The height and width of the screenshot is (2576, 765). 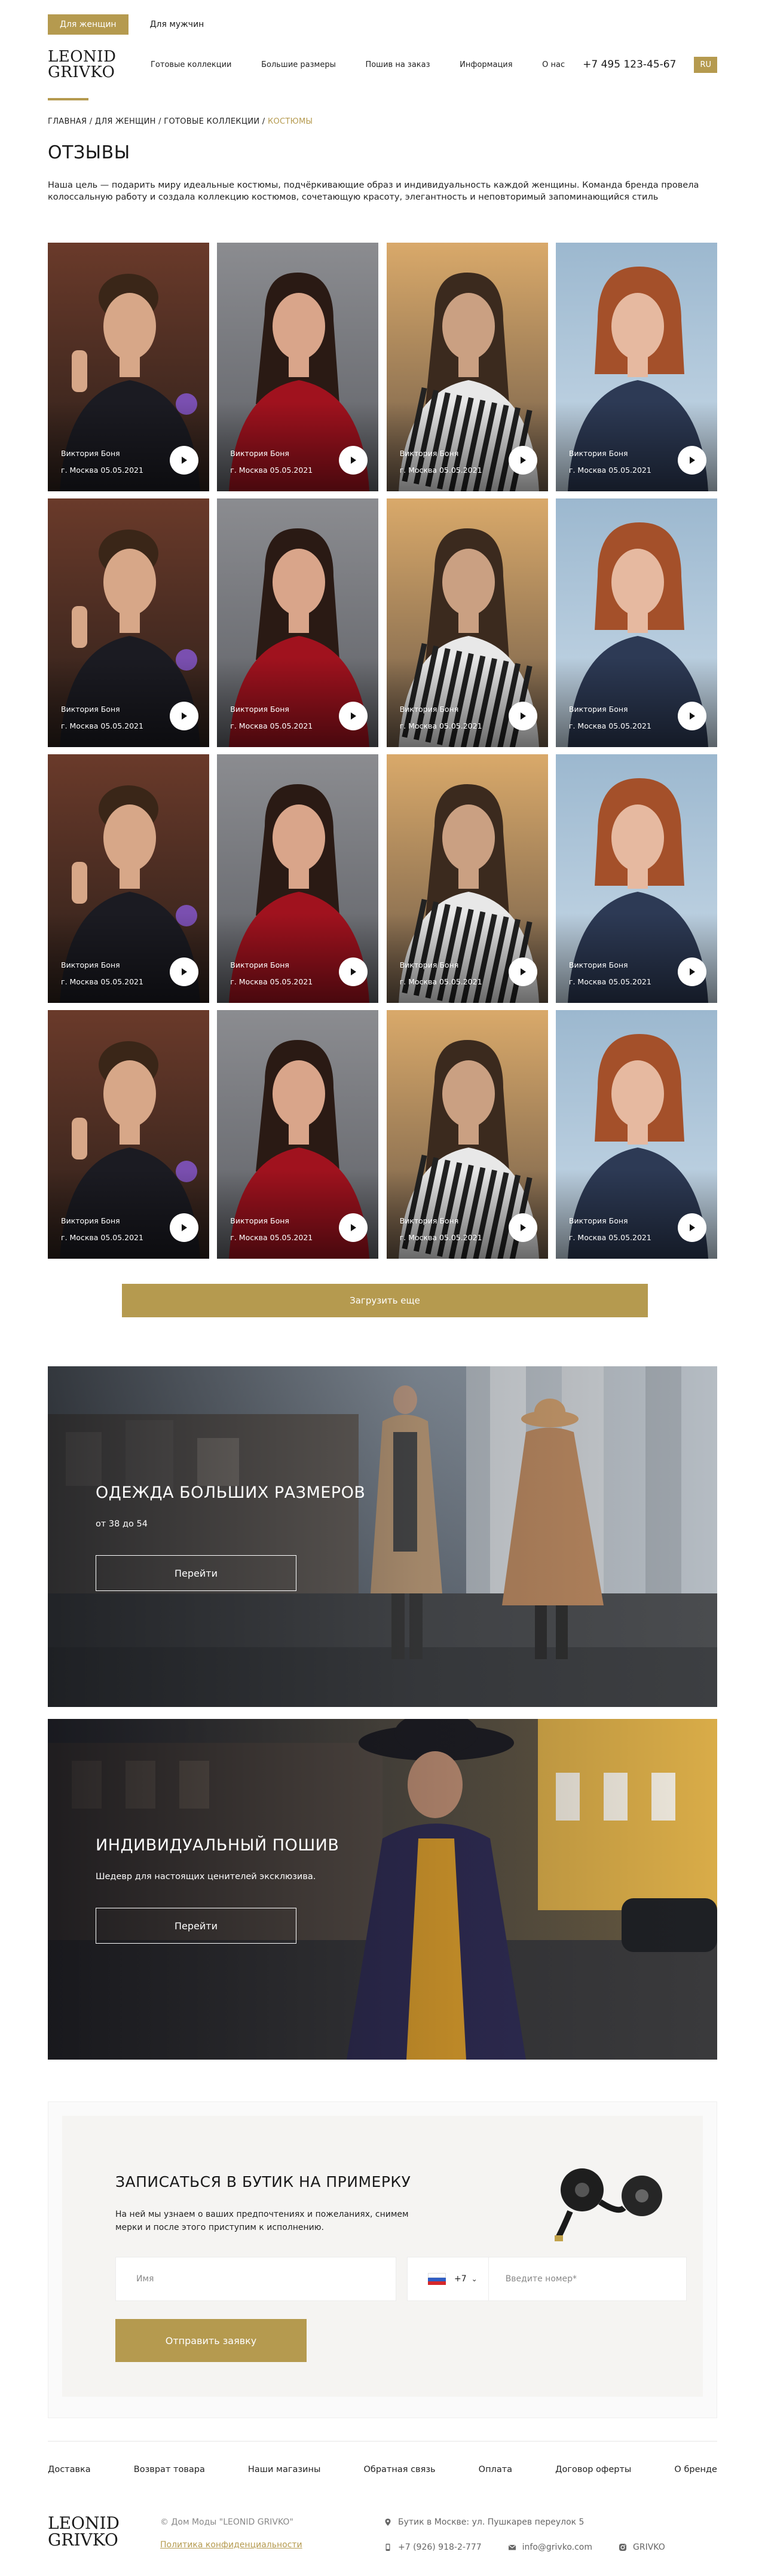 What do you see at coordinates (550, 2547) in the screenshot?
I see `footer-email: info@grivko.com` at bounding box center [550, 2547].